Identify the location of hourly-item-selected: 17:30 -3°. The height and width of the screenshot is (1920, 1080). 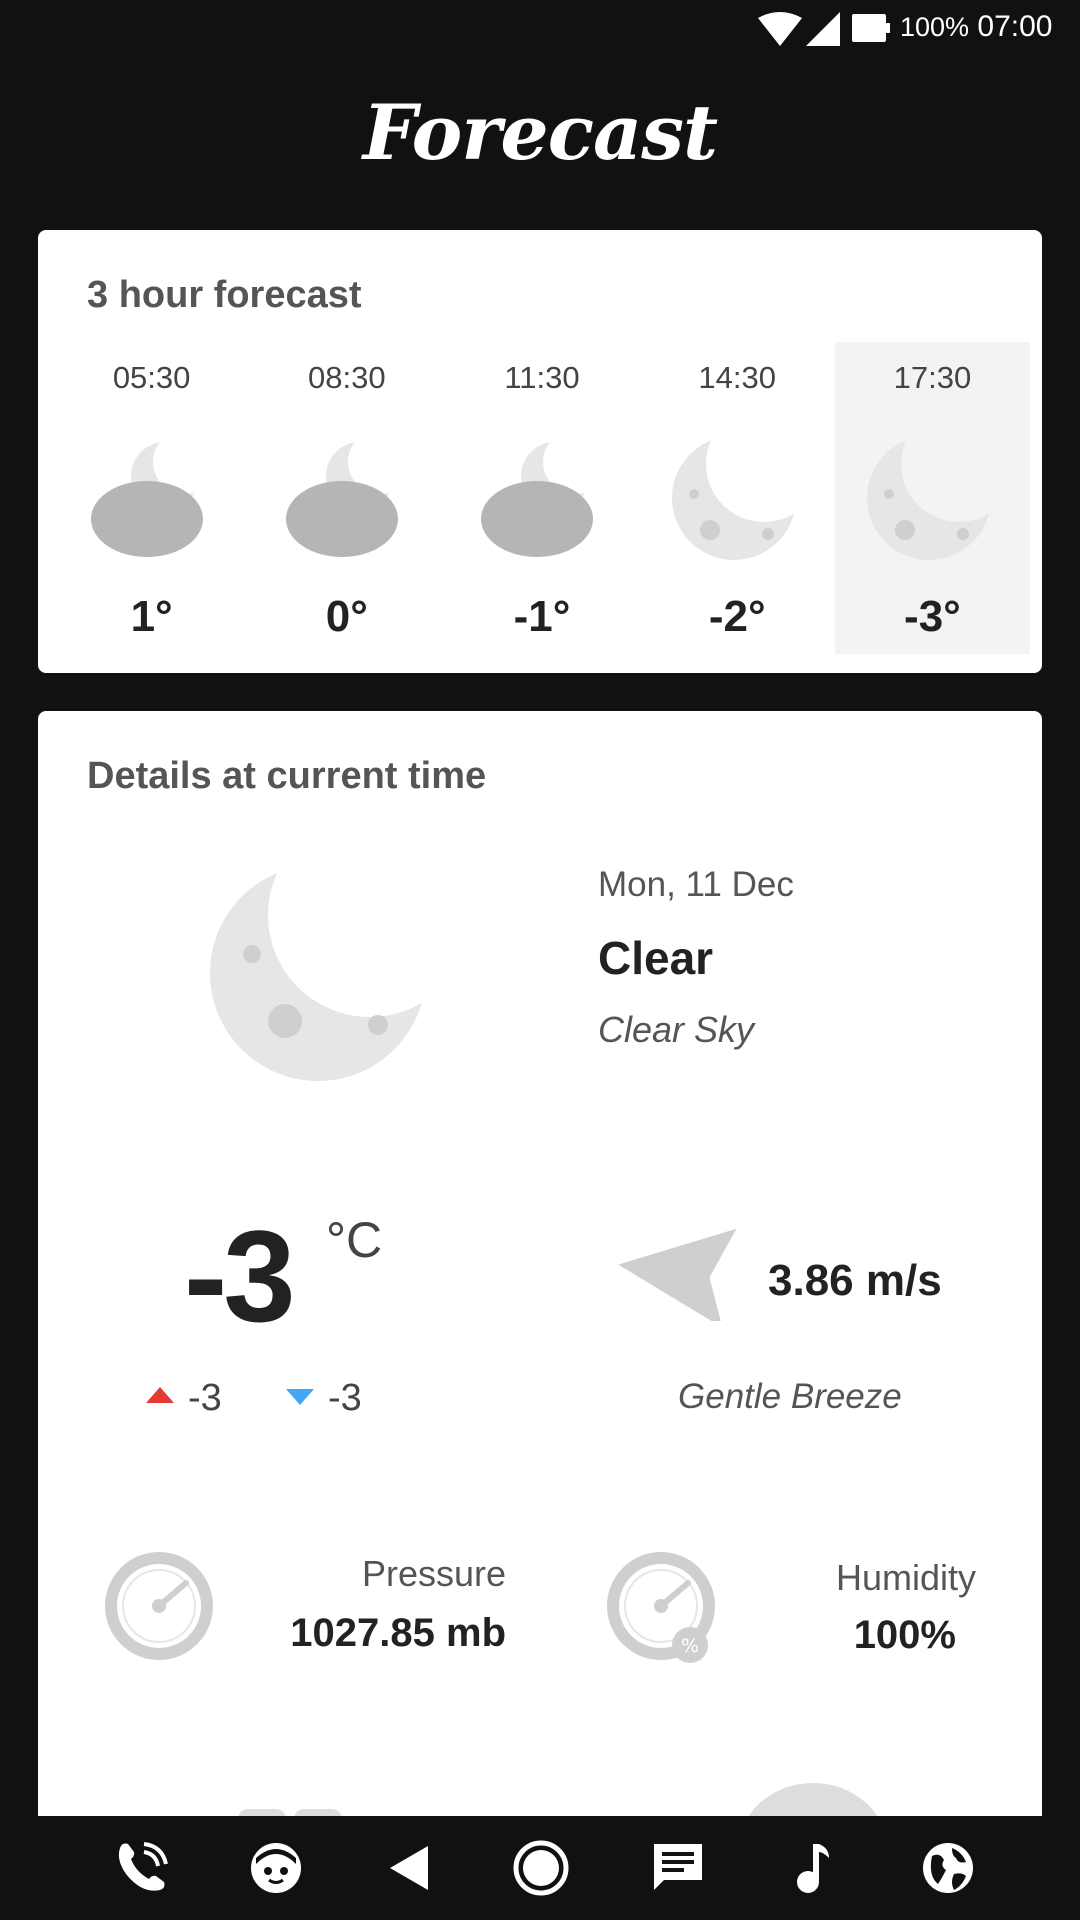
(932, 498).